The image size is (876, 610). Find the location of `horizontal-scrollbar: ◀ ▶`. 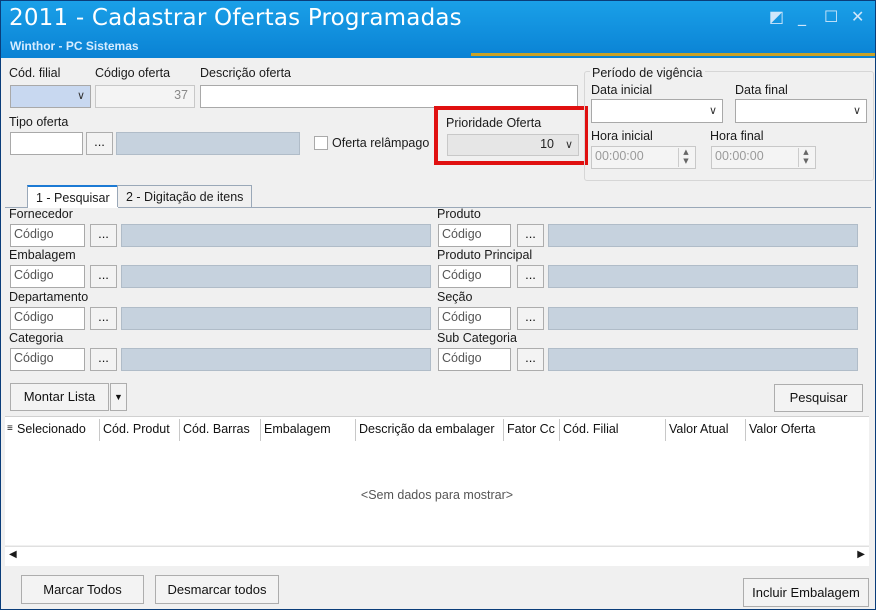

horizontal-scrollbar: ◀ ▶ is located at coordinates (437, 556).